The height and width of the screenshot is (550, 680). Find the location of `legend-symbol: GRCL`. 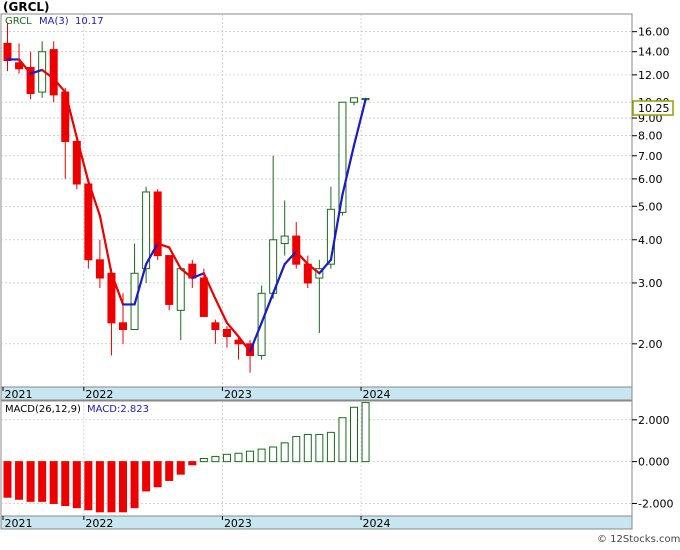

legend-symbol: GRCL is located at coordinates (18, 21).